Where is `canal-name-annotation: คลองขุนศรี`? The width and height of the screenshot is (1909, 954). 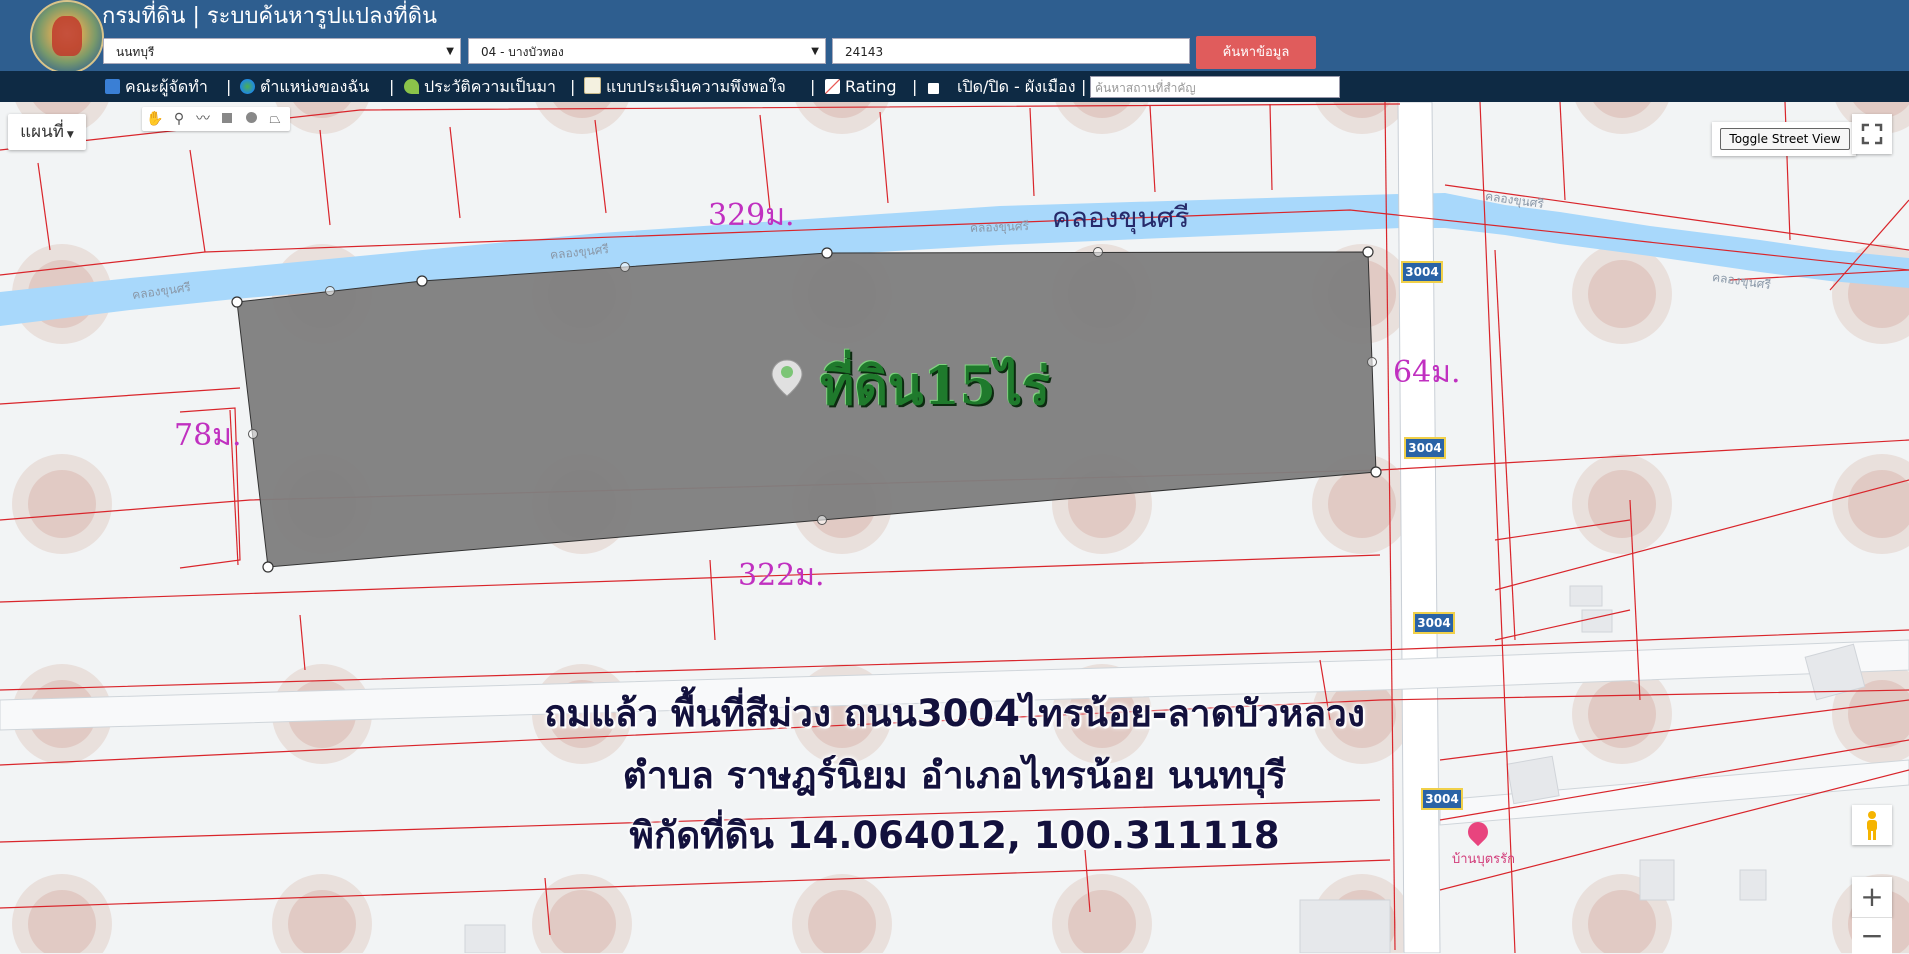
canal-name-annotation: คลองขุนศรี is located at coordinates (1121, 217).